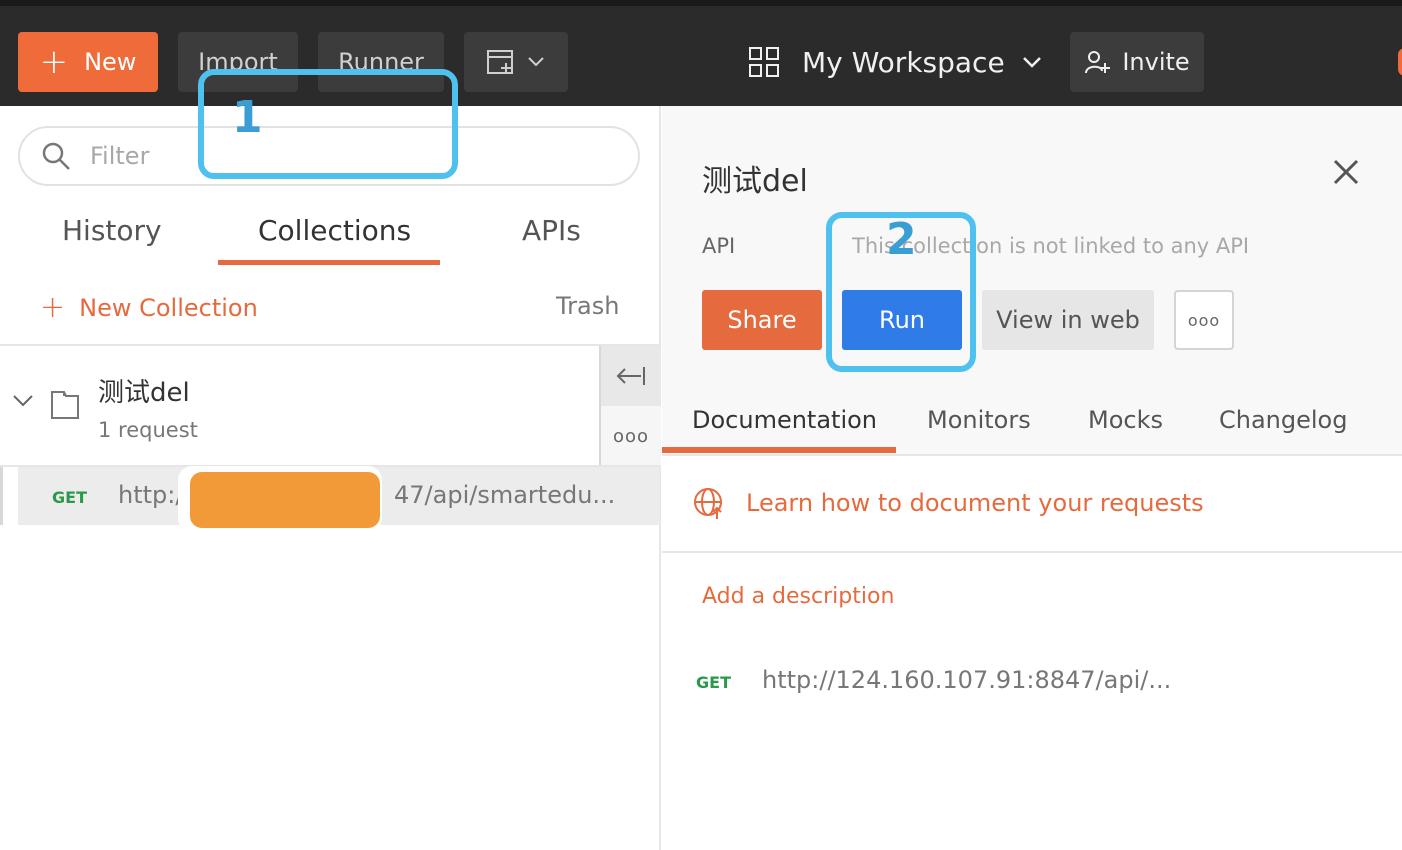 The height and width of the screenshot is (850, 1402). What do you see at coordinates (110, 62) in the screenshot?
I see `new-button-label: New` at bounding box center [110, 62].